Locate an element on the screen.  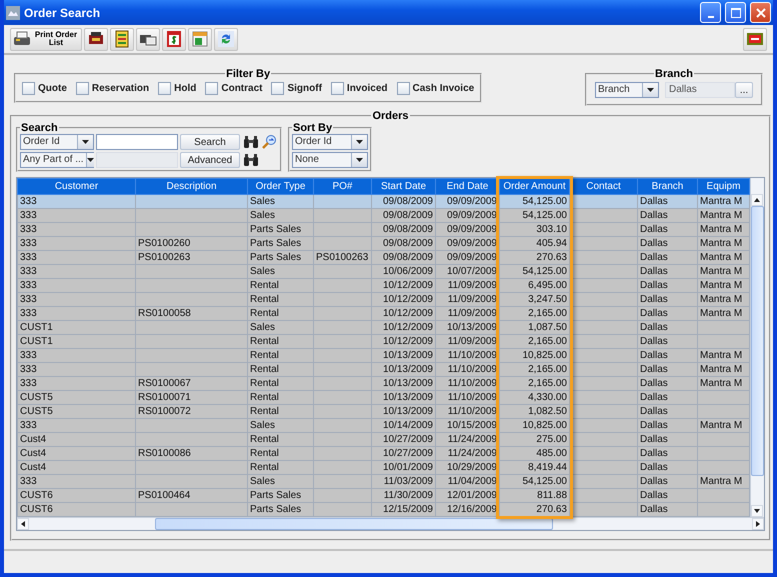
column-header: Description is located at coordinates (192, 186).